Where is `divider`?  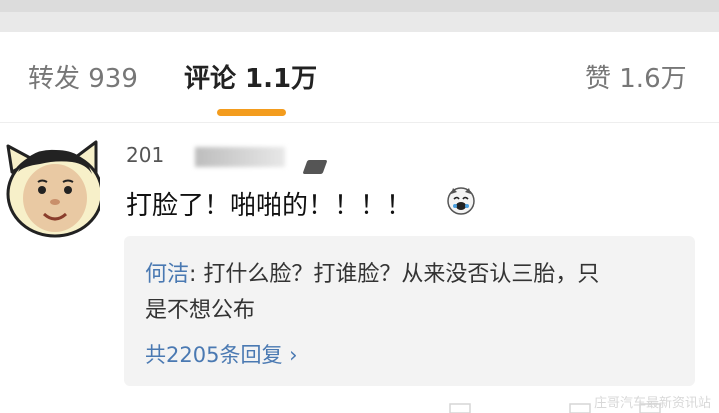 divider is located at coordinates (359, 122).